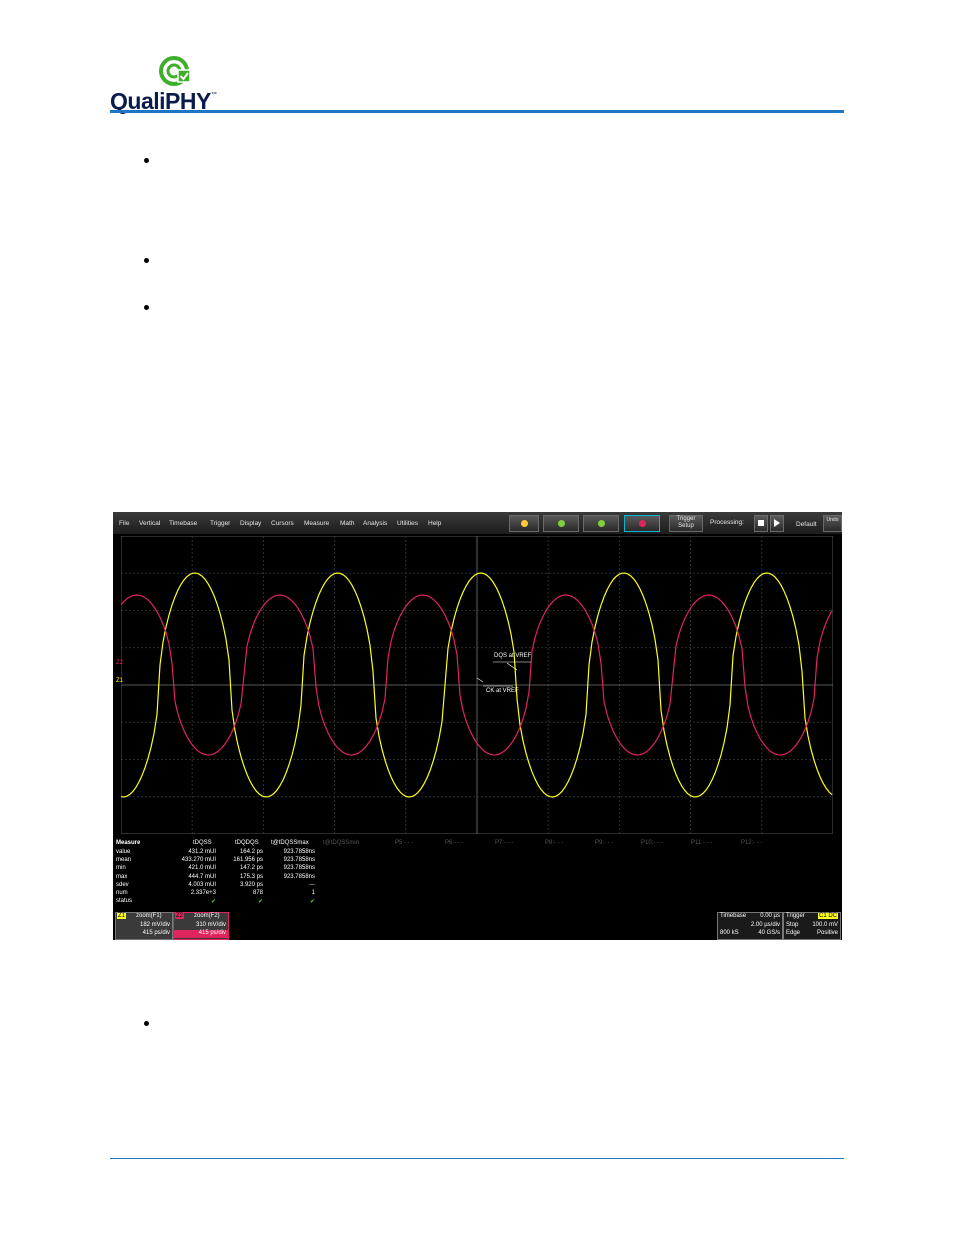 The height and width of the screenshot is (1235, 954). I want to click on measure-row-label: status, so click(124, 901).